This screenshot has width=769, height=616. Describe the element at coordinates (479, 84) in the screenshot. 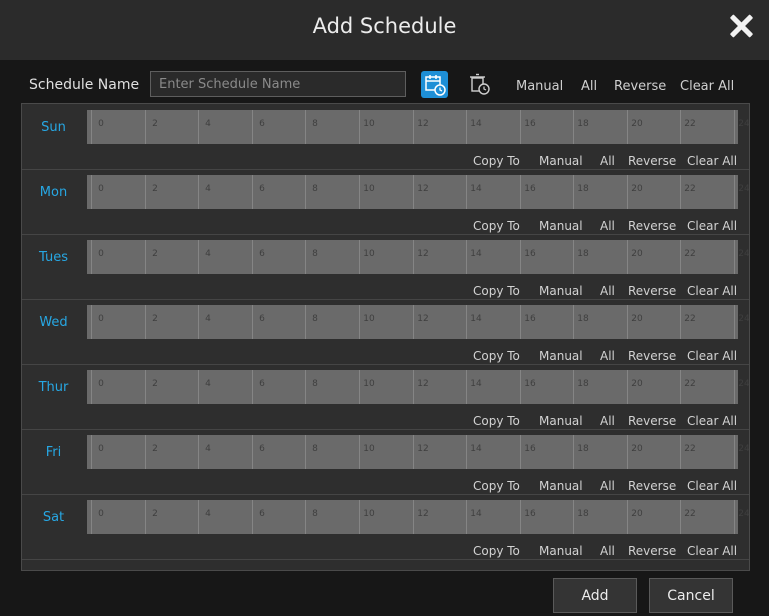

I see `delete-schedule-icon` at that location.